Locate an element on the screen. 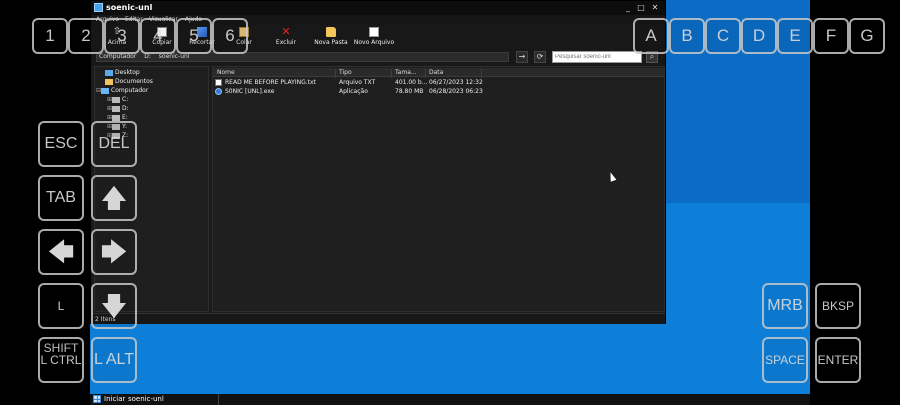 The image size is (900, 405). breadcrumb-drive: D: is located at coordinates (147, 56).